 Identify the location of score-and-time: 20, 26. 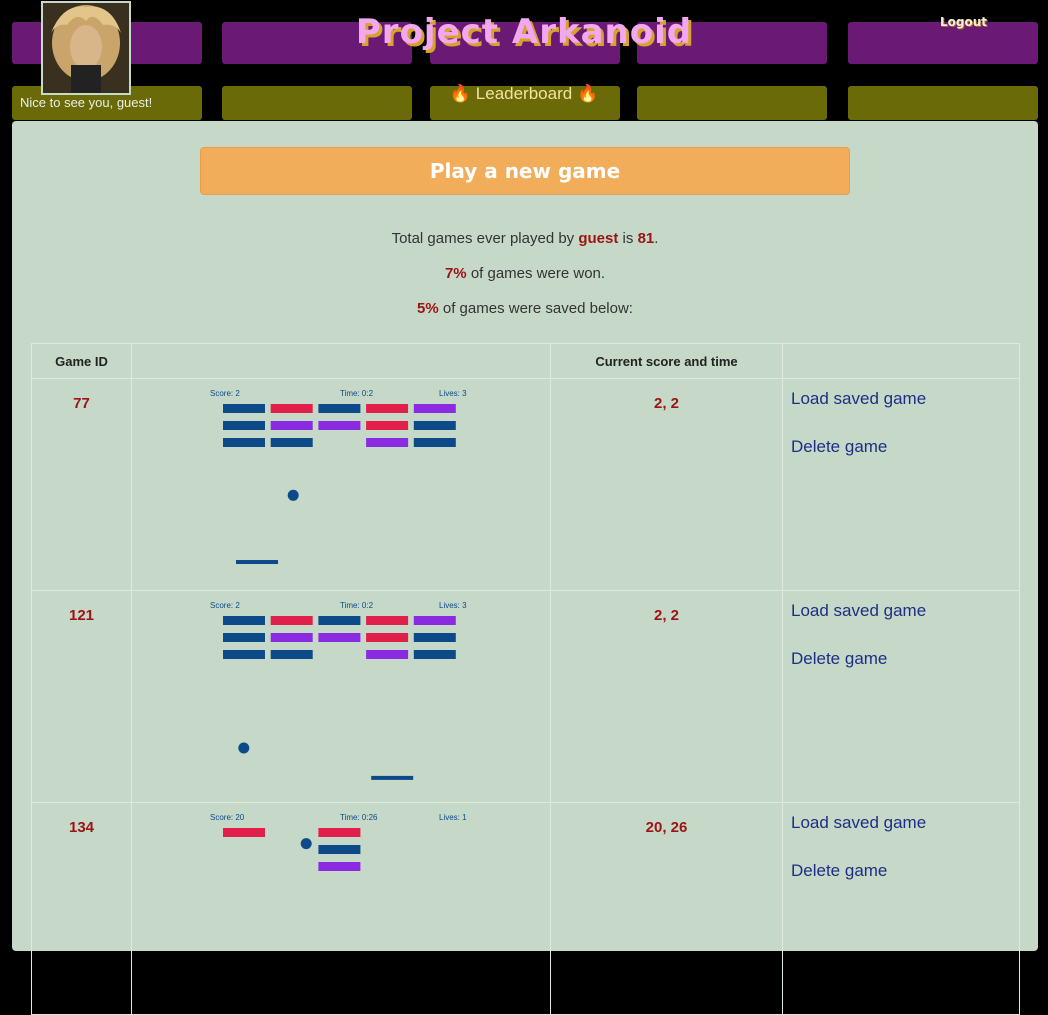
(666, 908).